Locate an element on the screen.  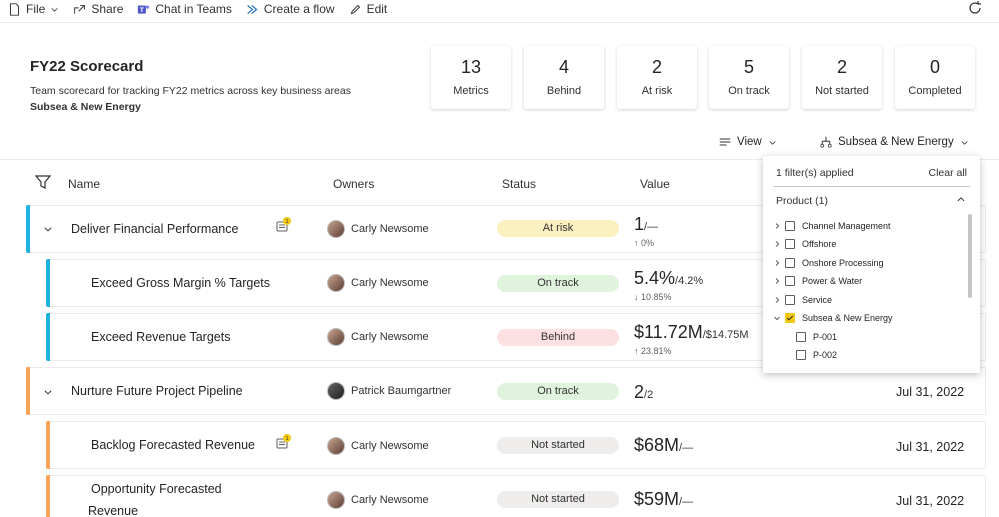
kpi-label: Completed is located at coordinates (935, 91).